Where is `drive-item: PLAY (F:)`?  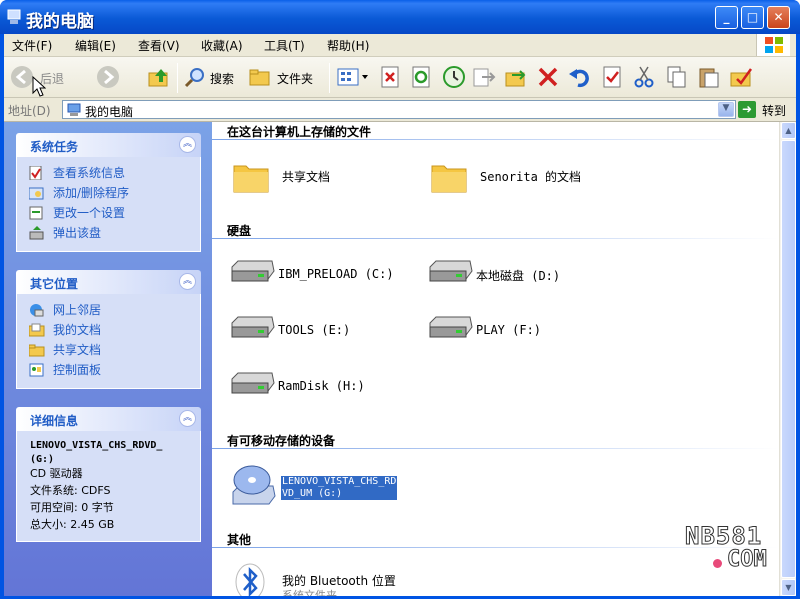
drive-item: PLAY (F:) is located at coordinates (483, 330).